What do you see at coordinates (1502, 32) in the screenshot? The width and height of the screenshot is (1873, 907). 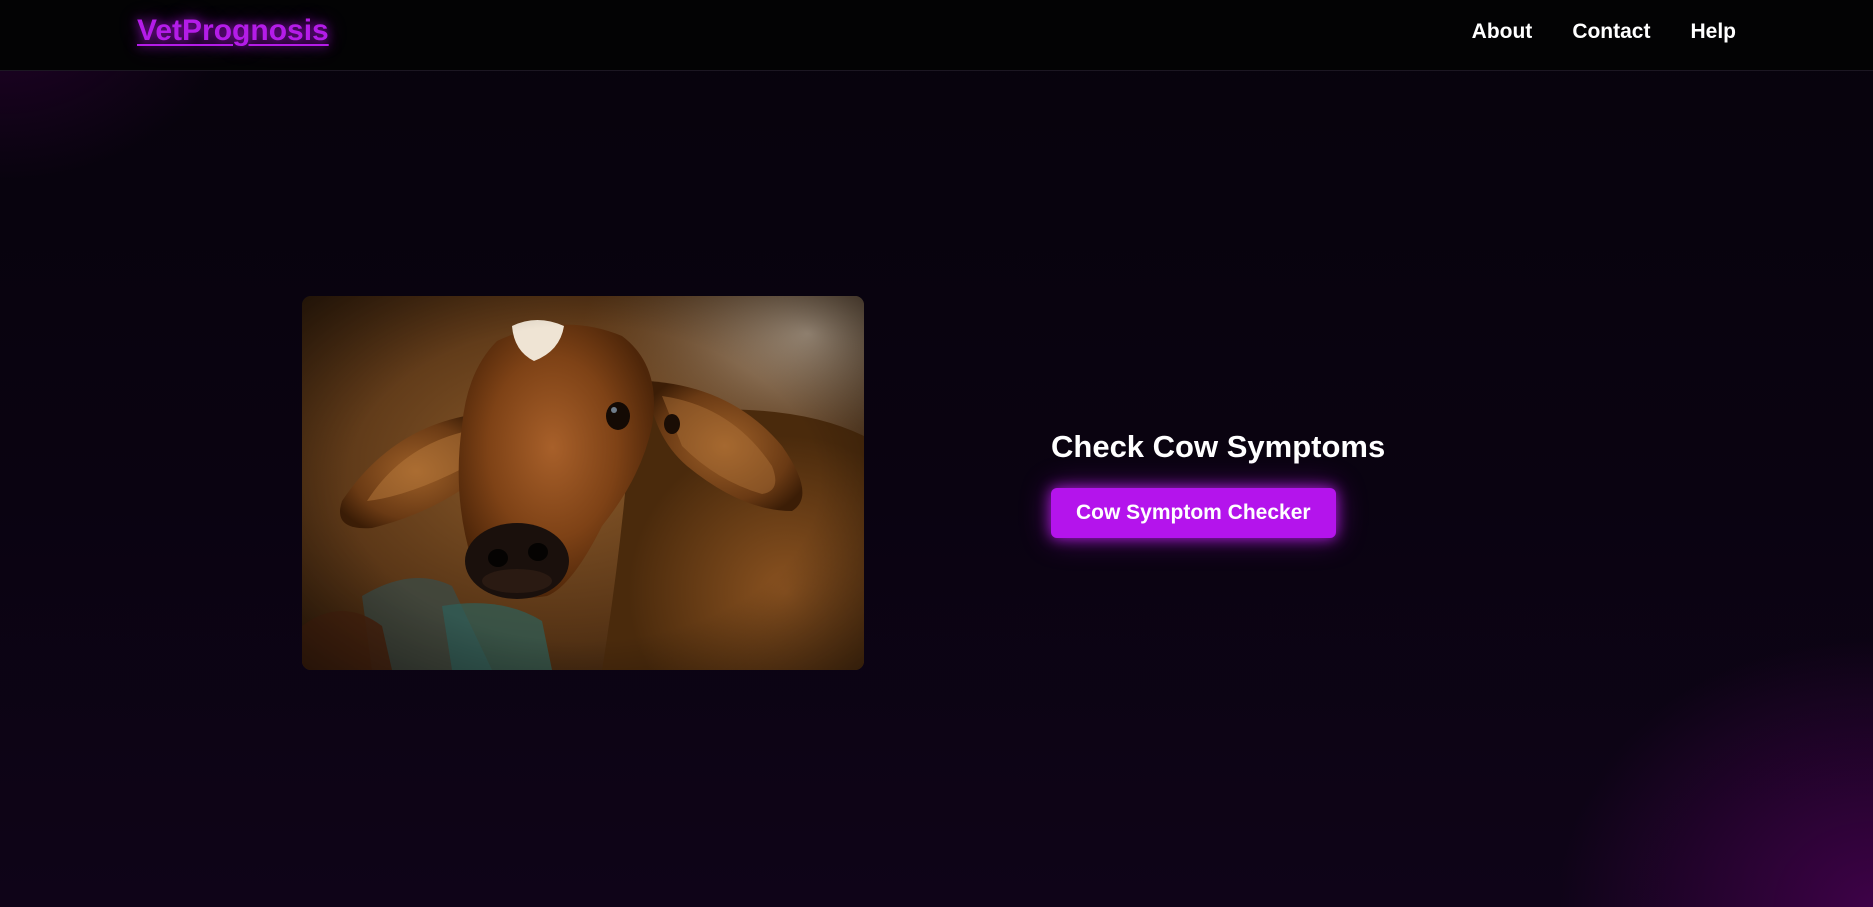 I see `nav-link-about: About` at bounding box center [1502, 32].